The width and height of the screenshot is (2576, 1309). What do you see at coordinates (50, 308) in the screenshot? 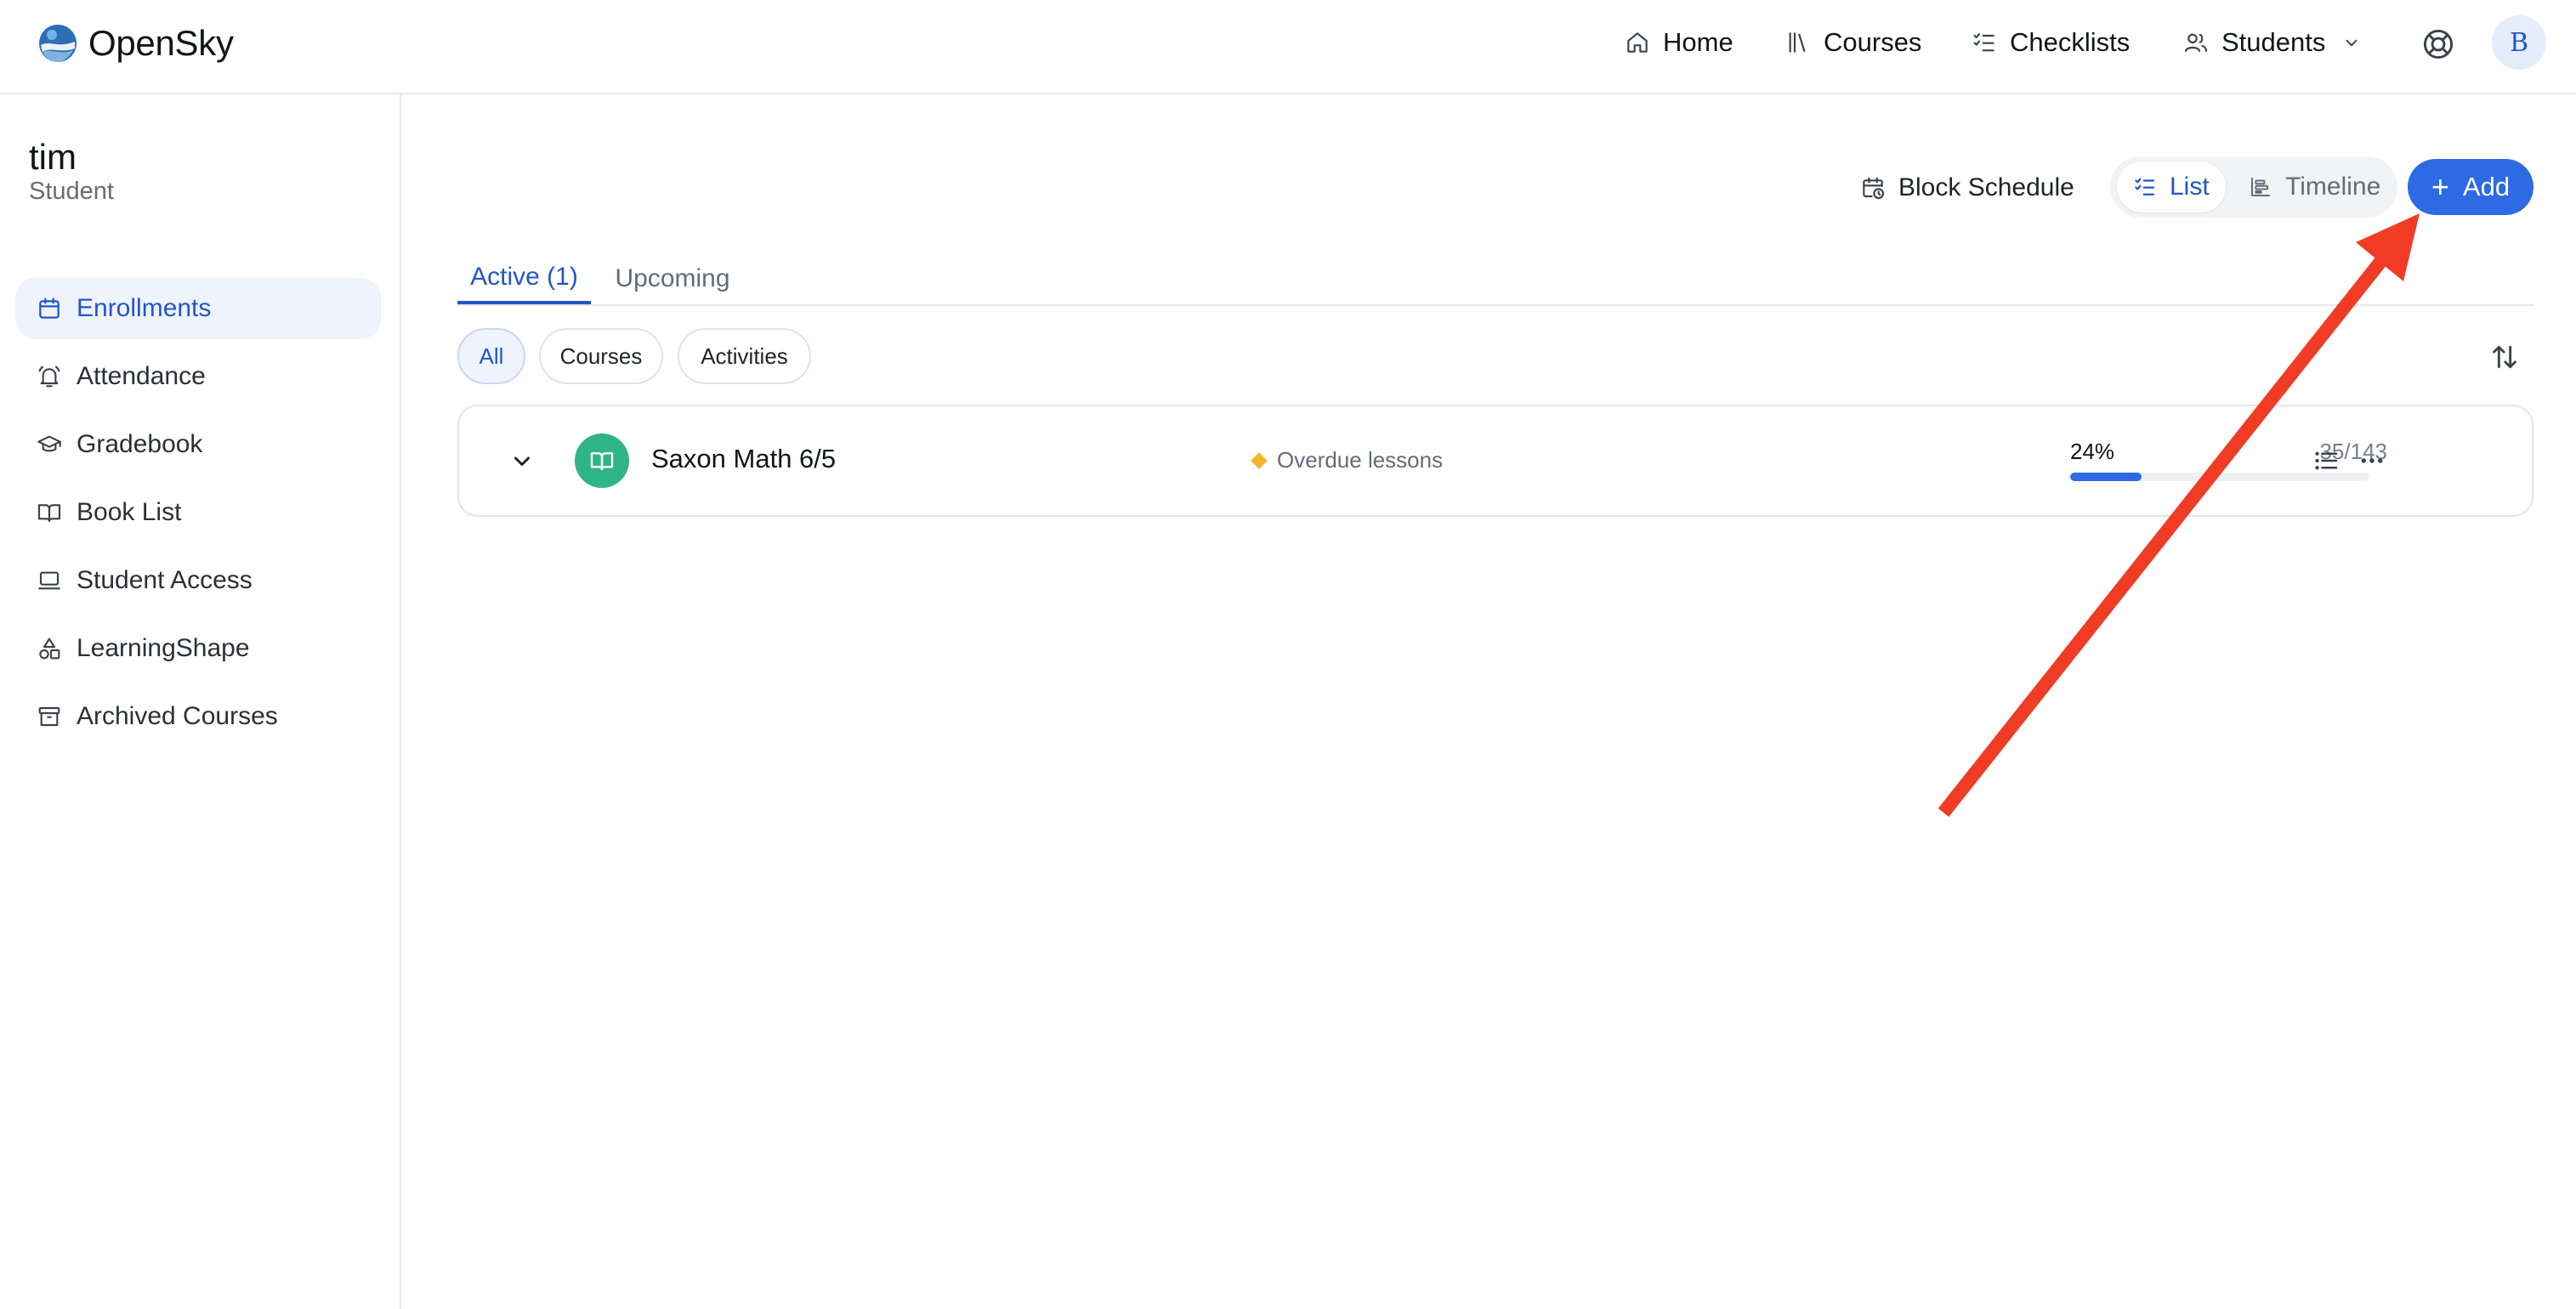
I see `calendar-icon` at bounding box center [50, 308].